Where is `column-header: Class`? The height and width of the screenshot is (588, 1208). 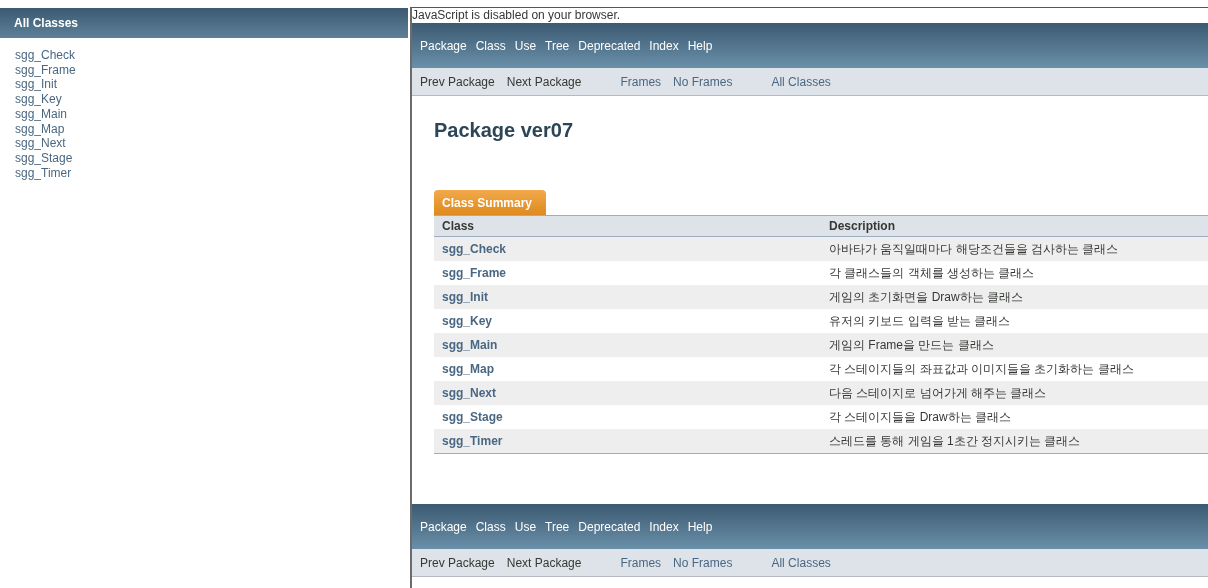
column-header: Class is located at coordinates (630, 226).